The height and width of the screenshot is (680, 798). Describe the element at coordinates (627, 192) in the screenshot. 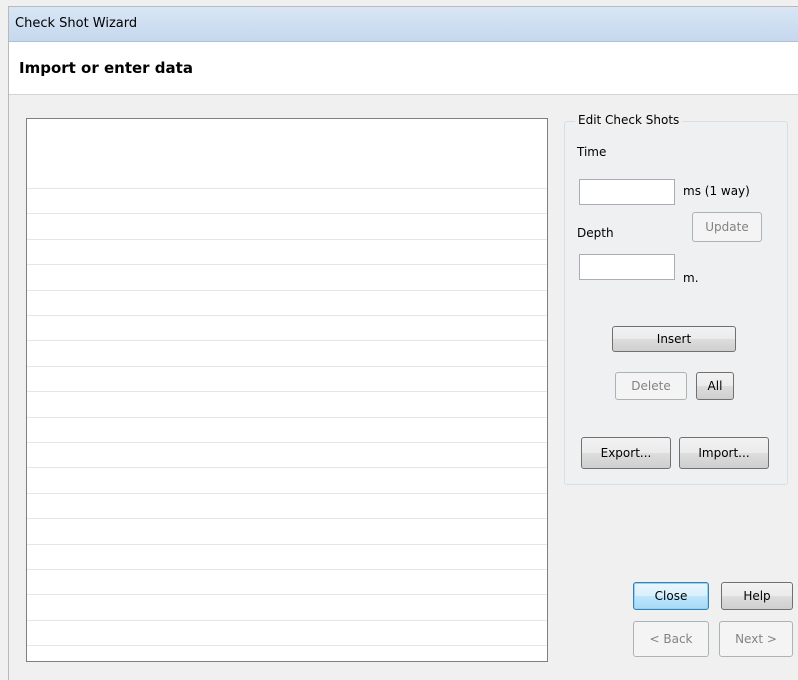

I see `time-input` at that location.